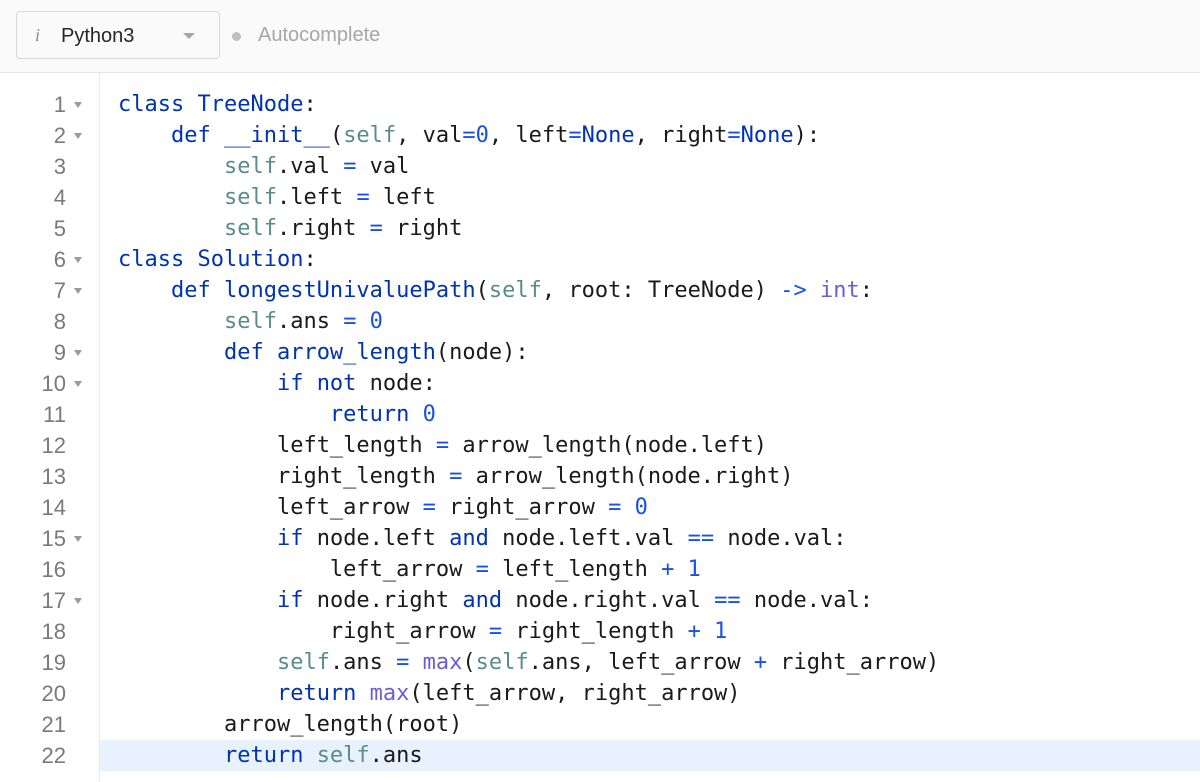  What do you see at coordinates (650, 724) in the screenshot?
I see `code-line: arrow_length(root)` at bounding box center [650, 724].